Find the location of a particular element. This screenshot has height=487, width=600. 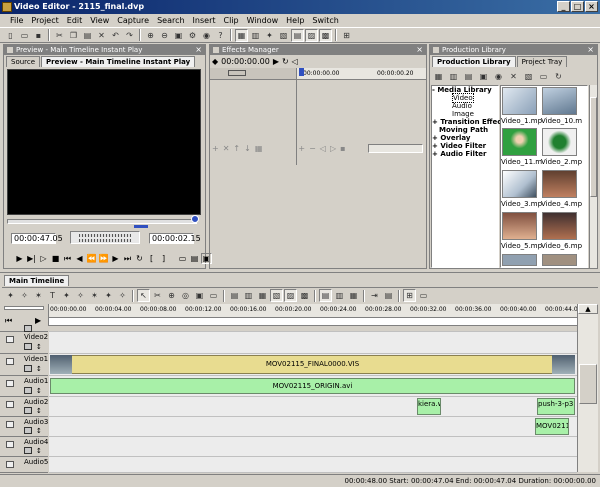

tl-end-icon: ▶ is located at coordinates (38, 320).